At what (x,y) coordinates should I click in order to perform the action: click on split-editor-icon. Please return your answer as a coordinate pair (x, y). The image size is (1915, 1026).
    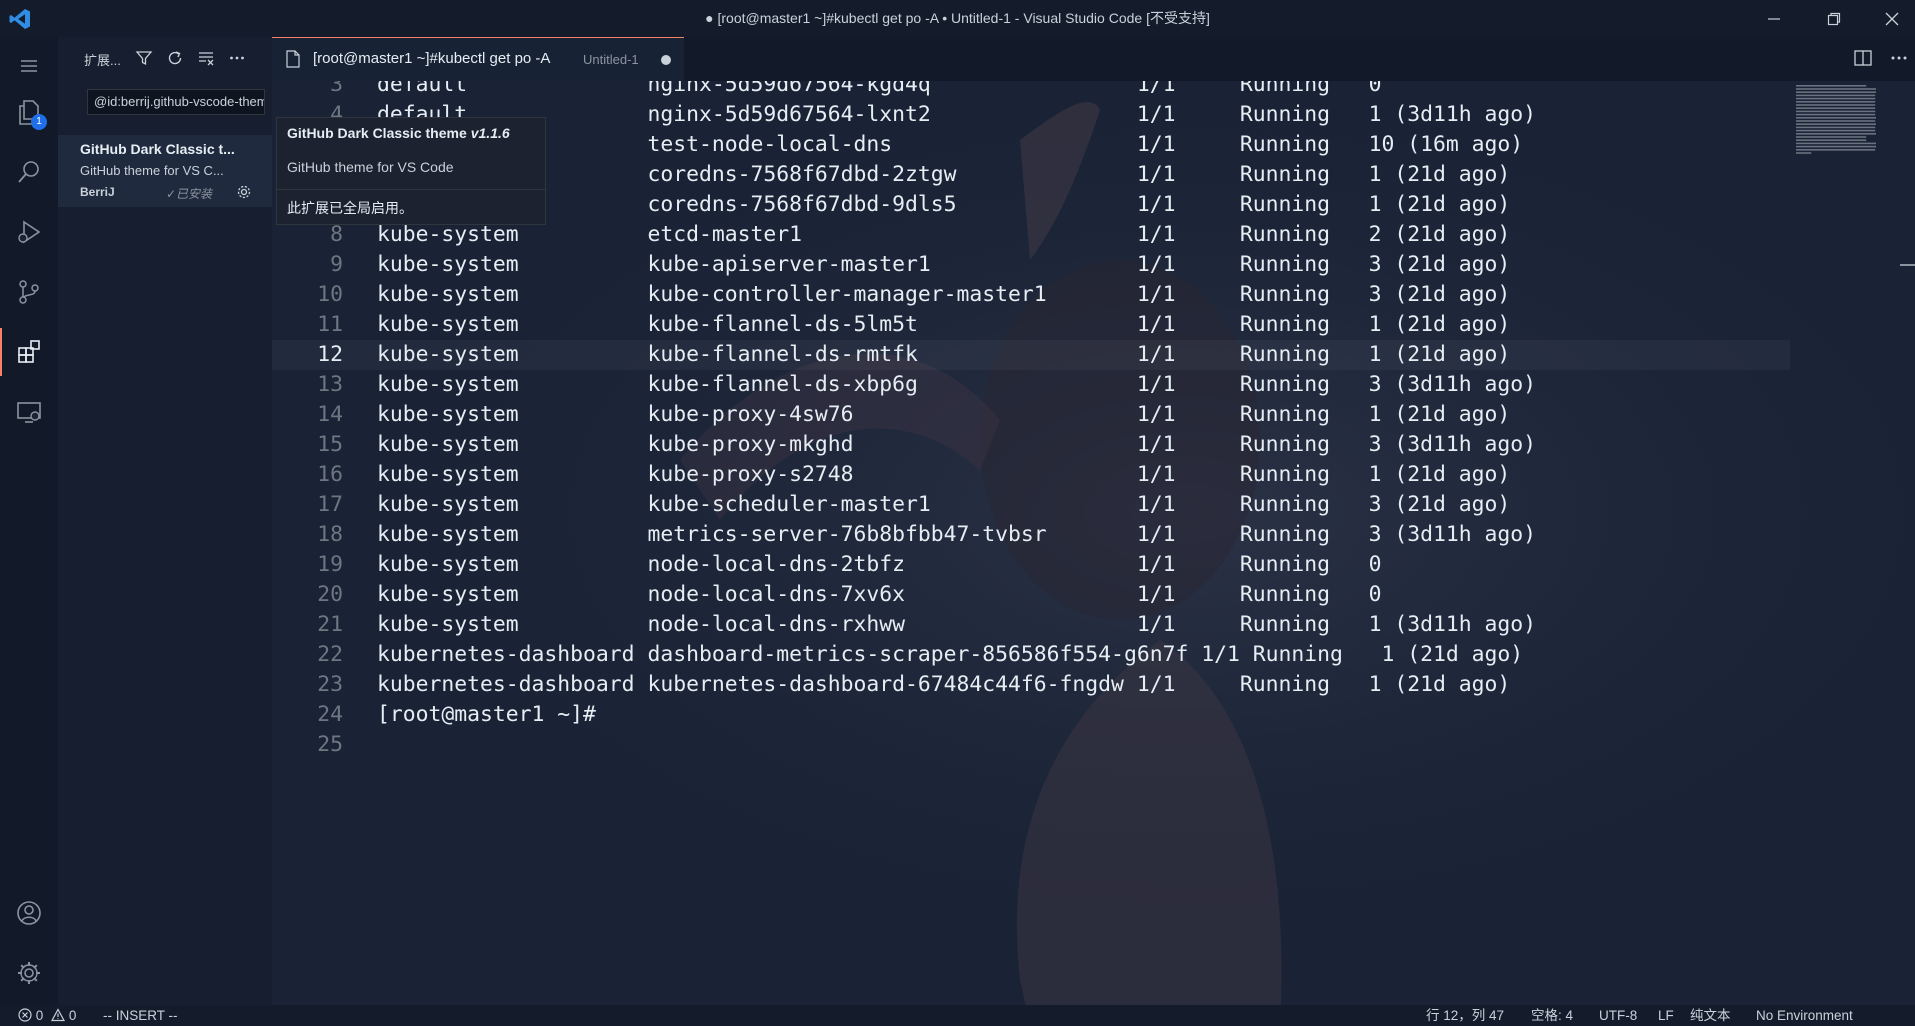
    Looking at the image, I should click on (1863, 58).